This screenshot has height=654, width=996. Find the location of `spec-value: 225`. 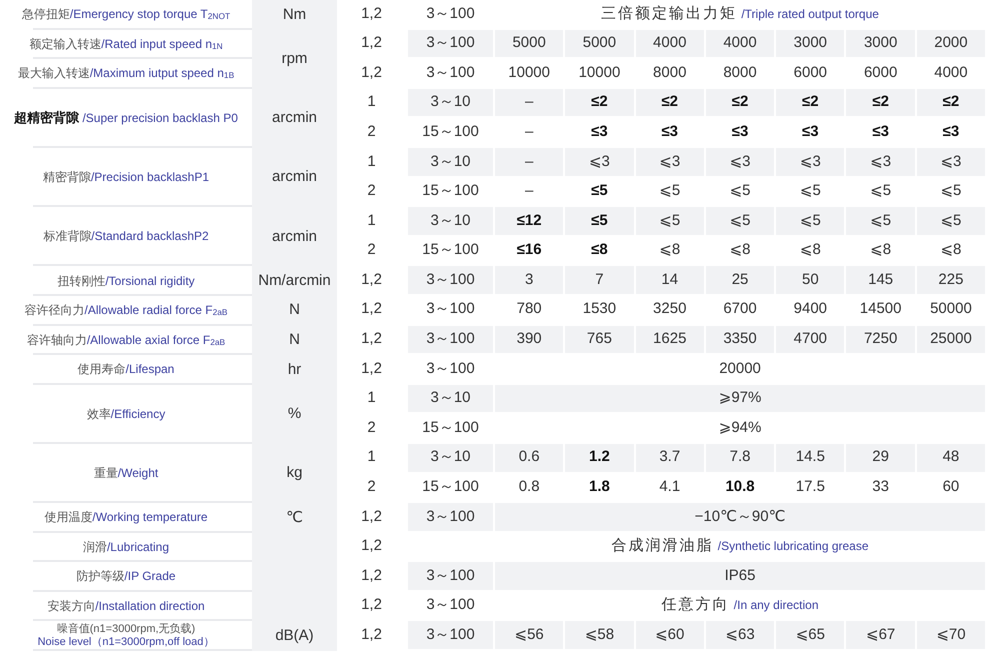

spec-value: 225 is located at coordinates (952, 281).